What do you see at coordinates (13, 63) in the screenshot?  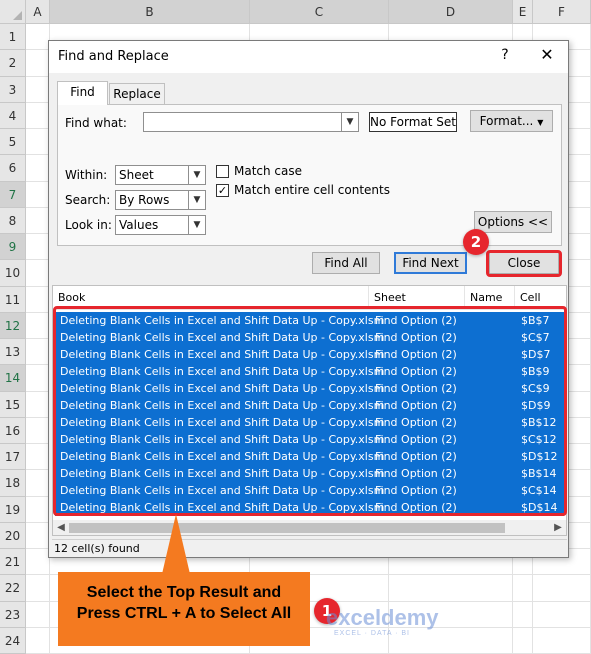 I see `row-header-2: 2` at bounding box center [13, 63].